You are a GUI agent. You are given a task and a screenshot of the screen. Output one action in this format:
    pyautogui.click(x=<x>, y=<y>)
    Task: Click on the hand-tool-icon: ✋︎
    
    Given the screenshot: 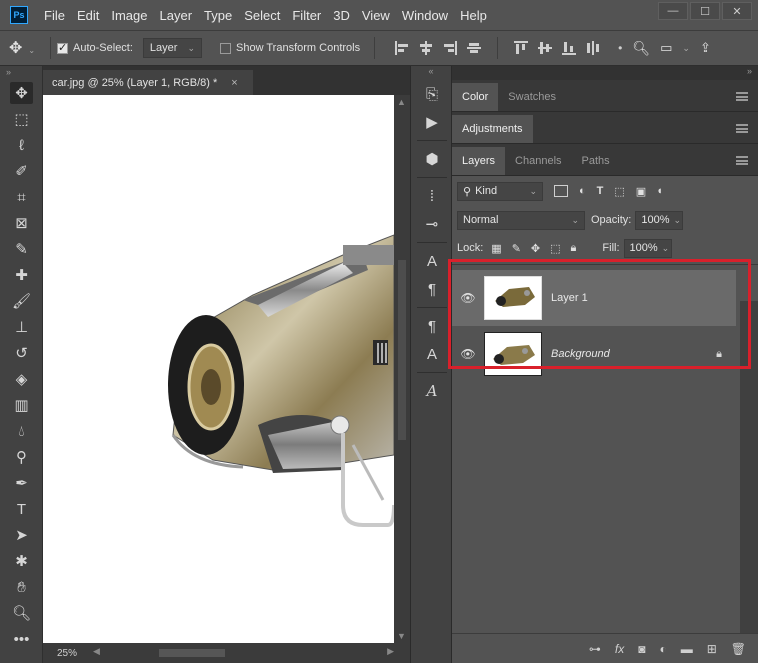 What is the action you would take?
    pyautogui.click(x=21, y=587)
    